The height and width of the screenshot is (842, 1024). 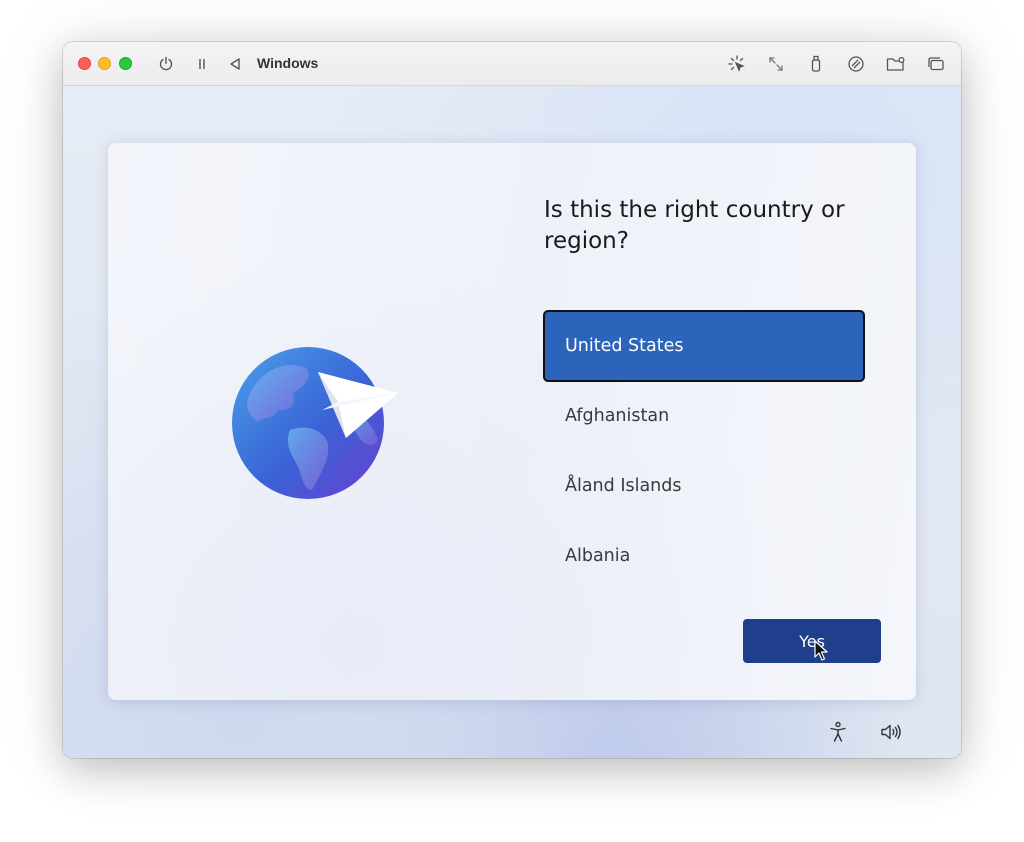 I want to click on close-window-button, so click(x=84, y=63).